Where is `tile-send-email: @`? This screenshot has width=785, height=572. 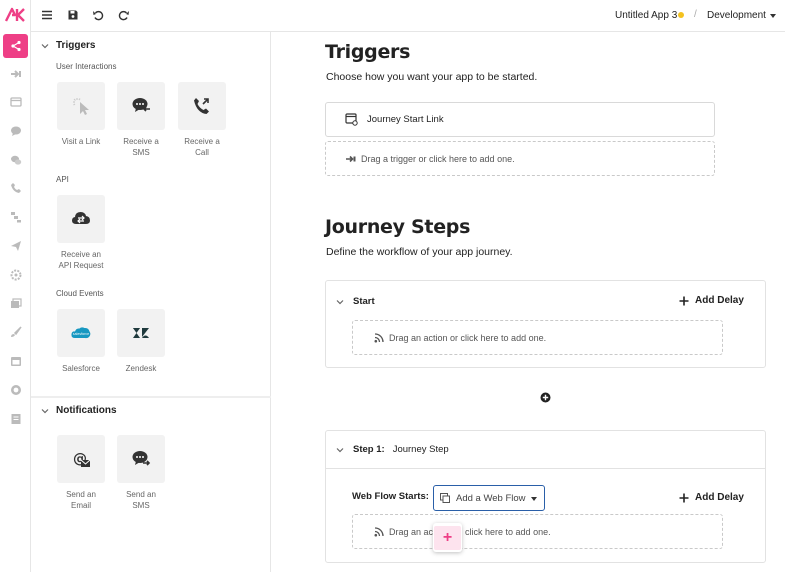 tile-send-email: @ is located at coordinates (81, 459).